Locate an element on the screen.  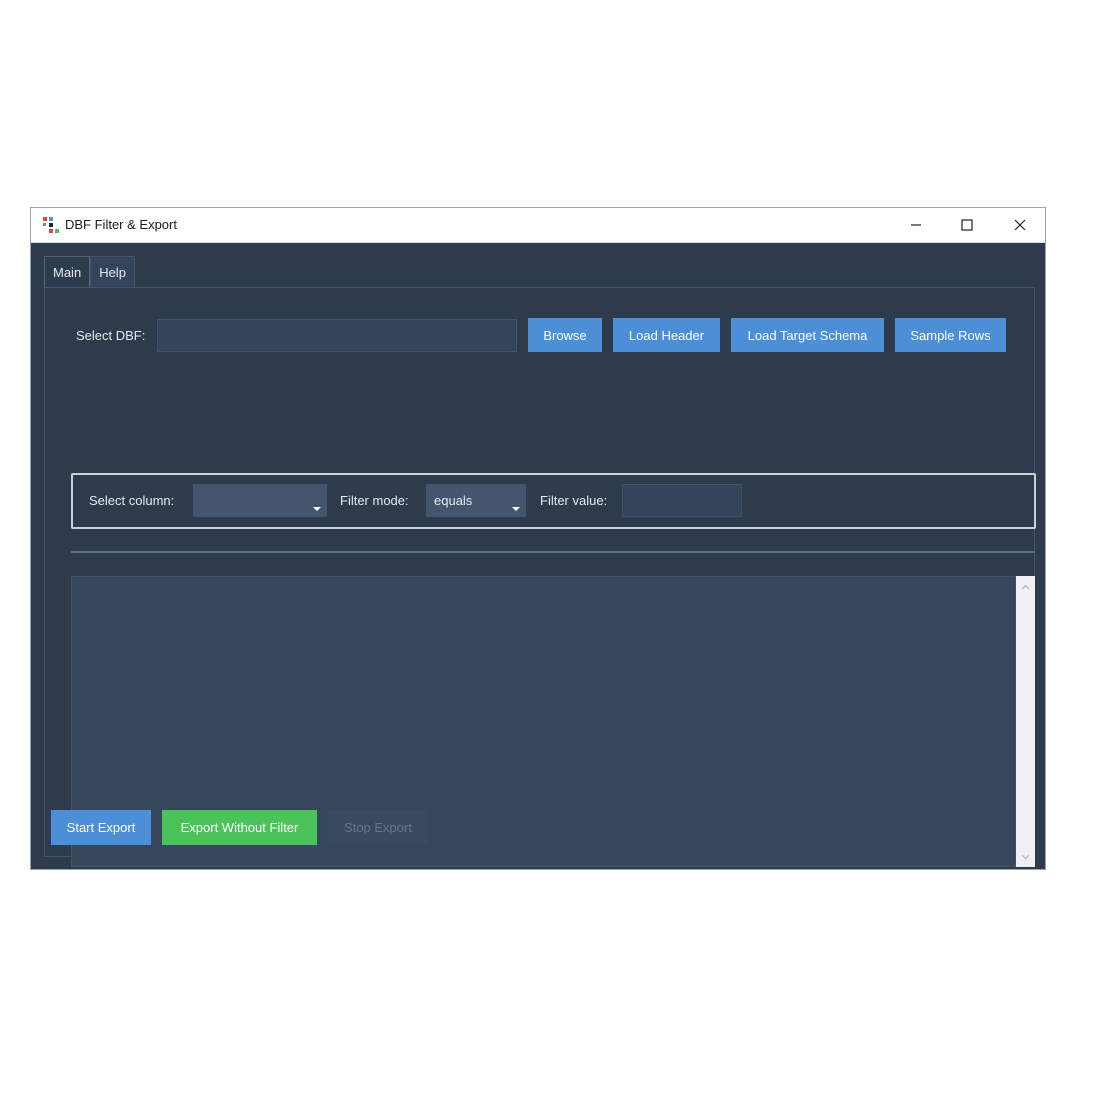
maximize-icon is located at coordinates (967, 225).